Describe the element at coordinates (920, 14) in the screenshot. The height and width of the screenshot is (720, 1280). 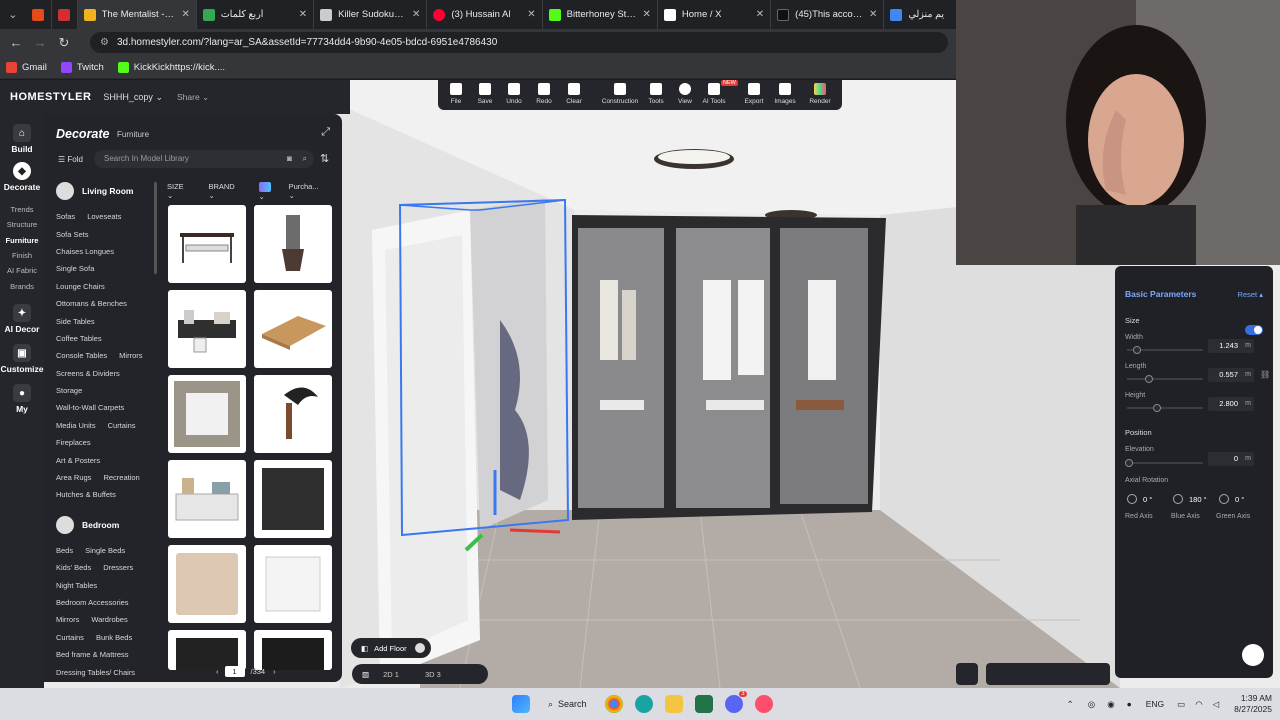
I see `tab-10: يم منزلي` at that location.